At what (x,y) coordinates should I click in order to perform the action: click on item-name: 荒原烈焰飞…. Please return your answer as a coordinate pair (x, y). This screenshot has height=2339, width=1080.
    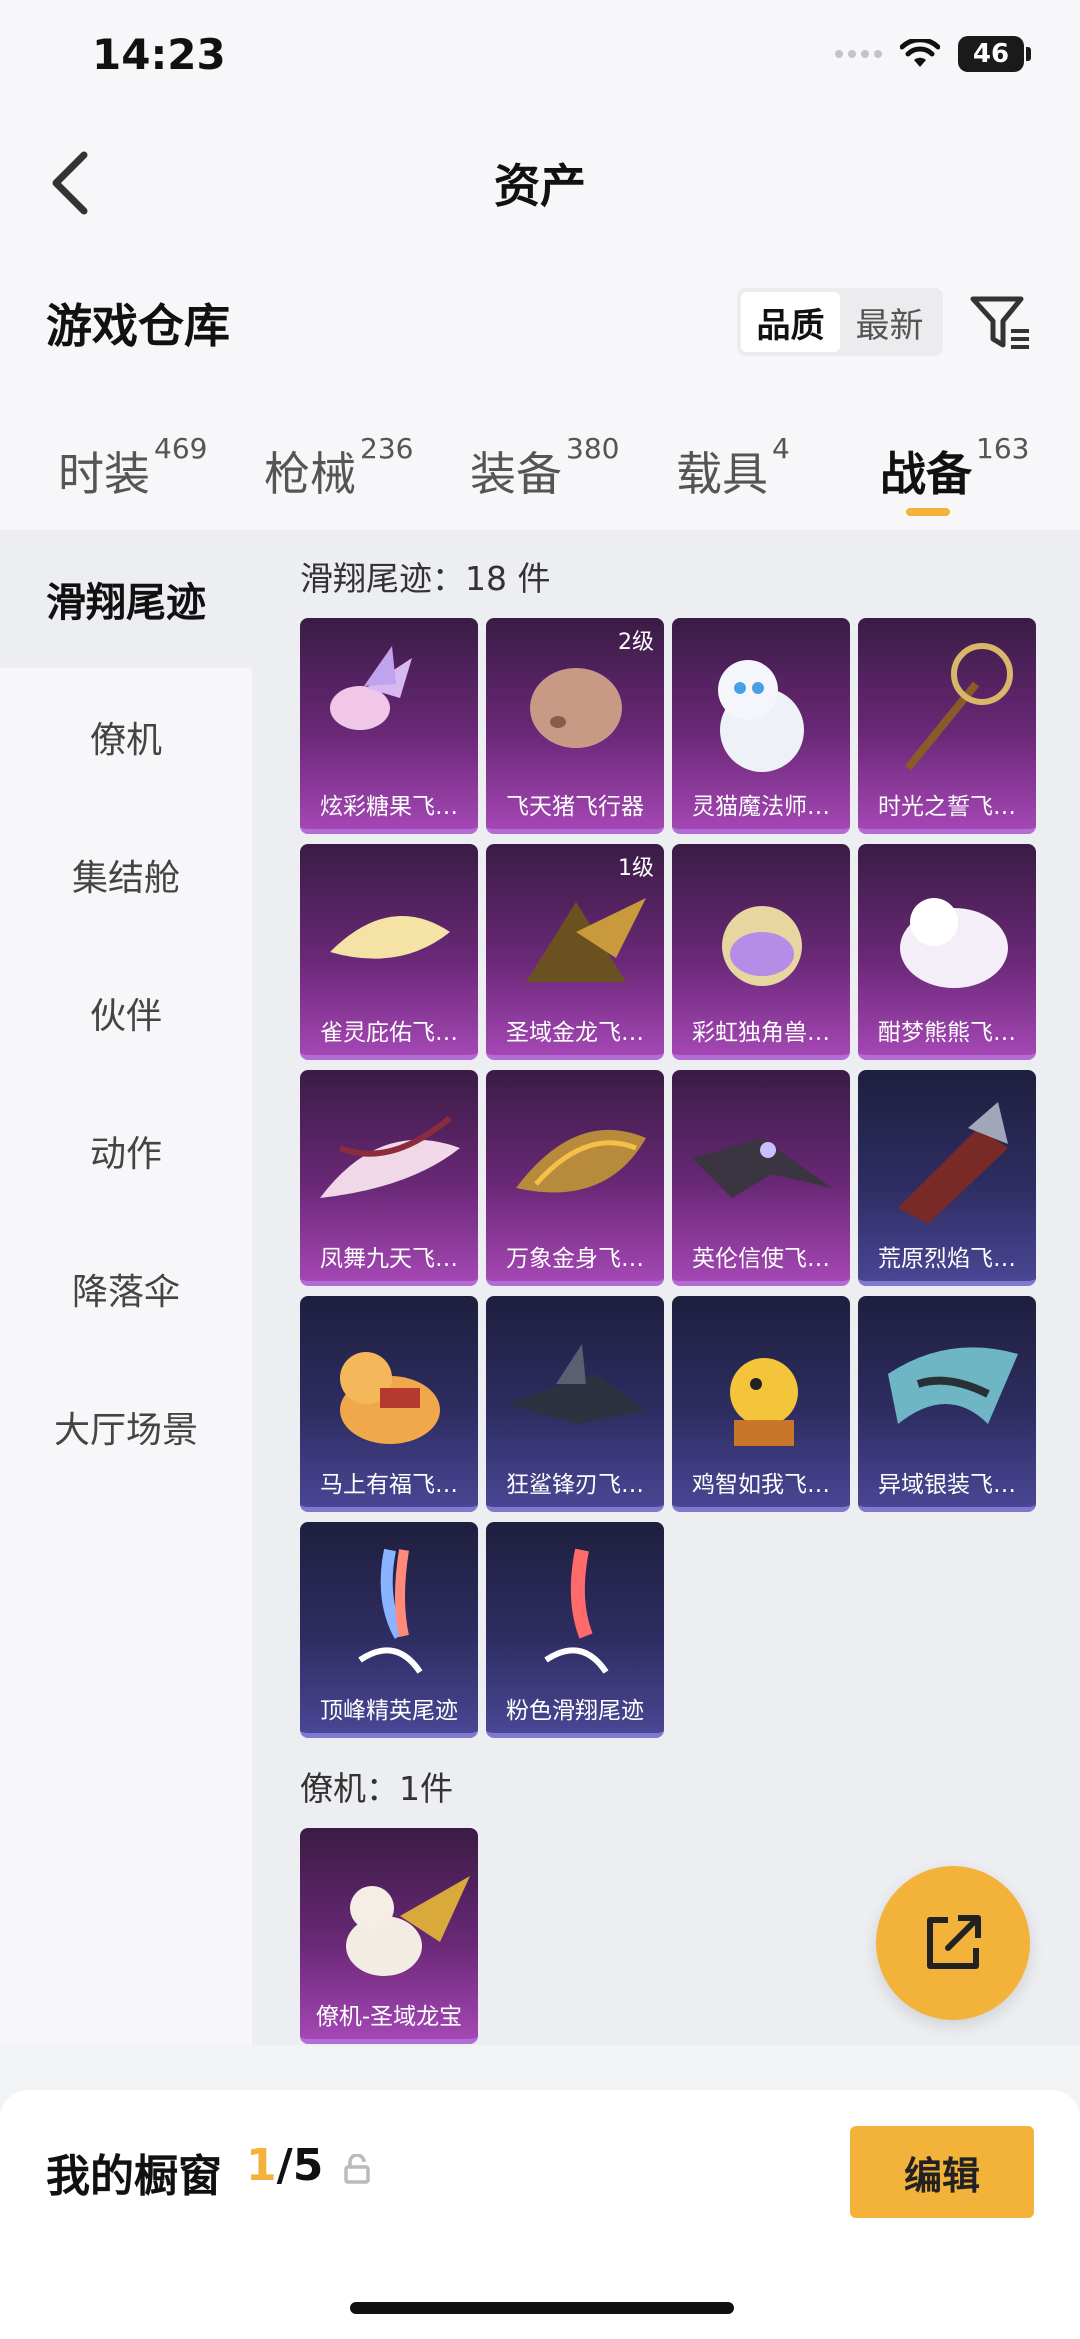
    Looking at the image, I should click on (947, 1259).